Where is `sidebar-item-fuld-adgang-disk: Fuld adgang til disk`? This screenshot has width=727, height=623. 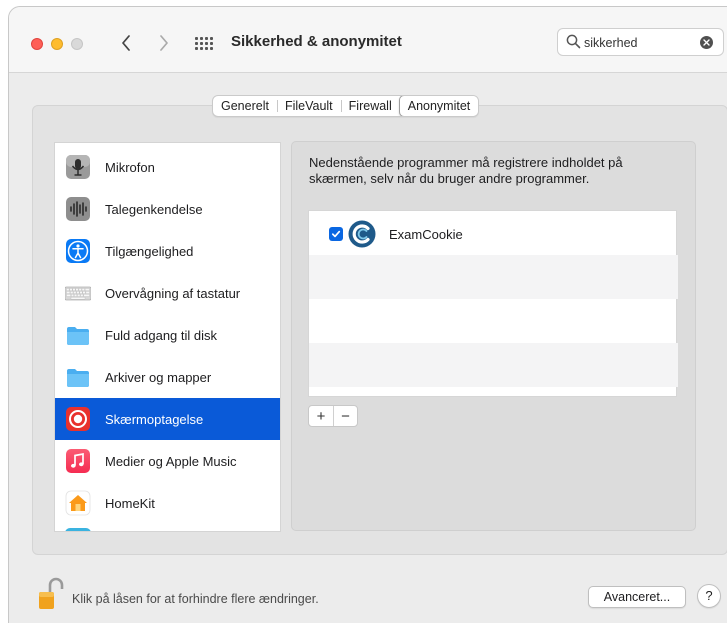
sidebar-item-fuld-adgang-disk: Fuld adgang til disk is located at coordinates (167, 335).